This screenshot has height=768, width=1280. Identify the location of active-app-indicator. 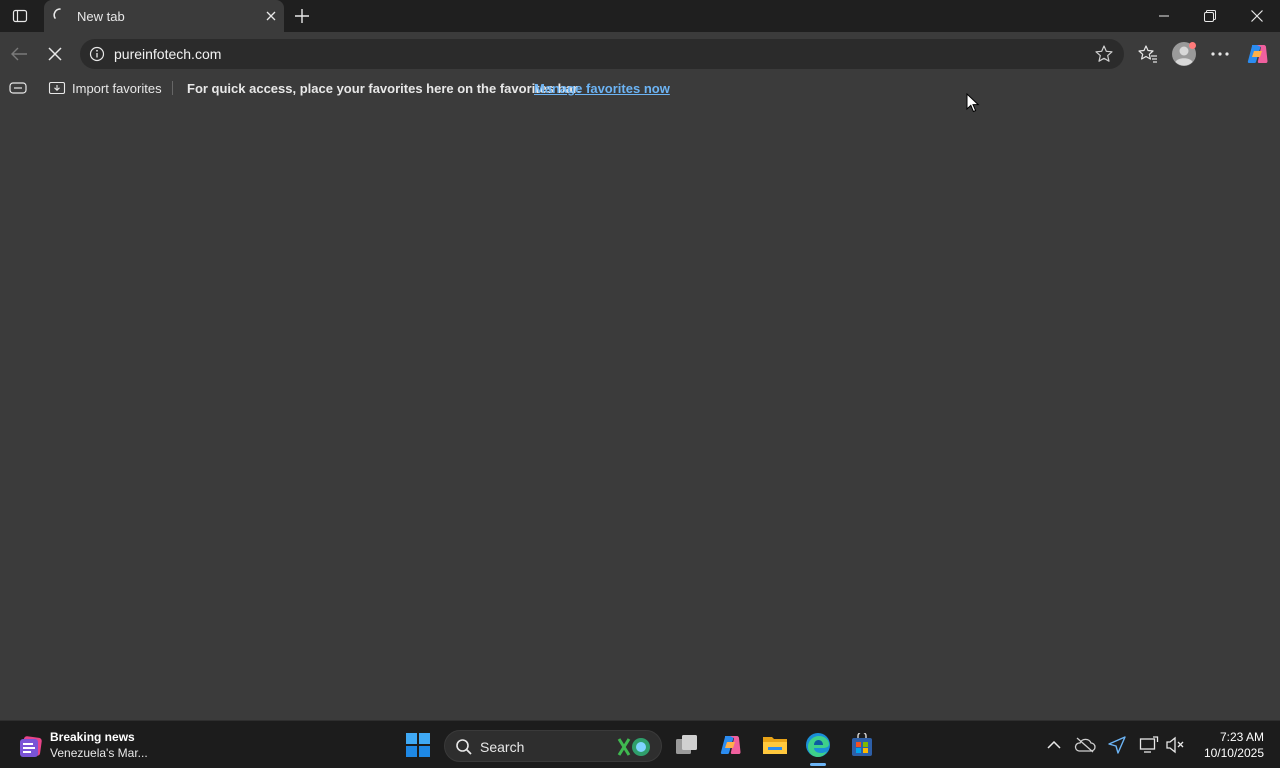
(818, 764).